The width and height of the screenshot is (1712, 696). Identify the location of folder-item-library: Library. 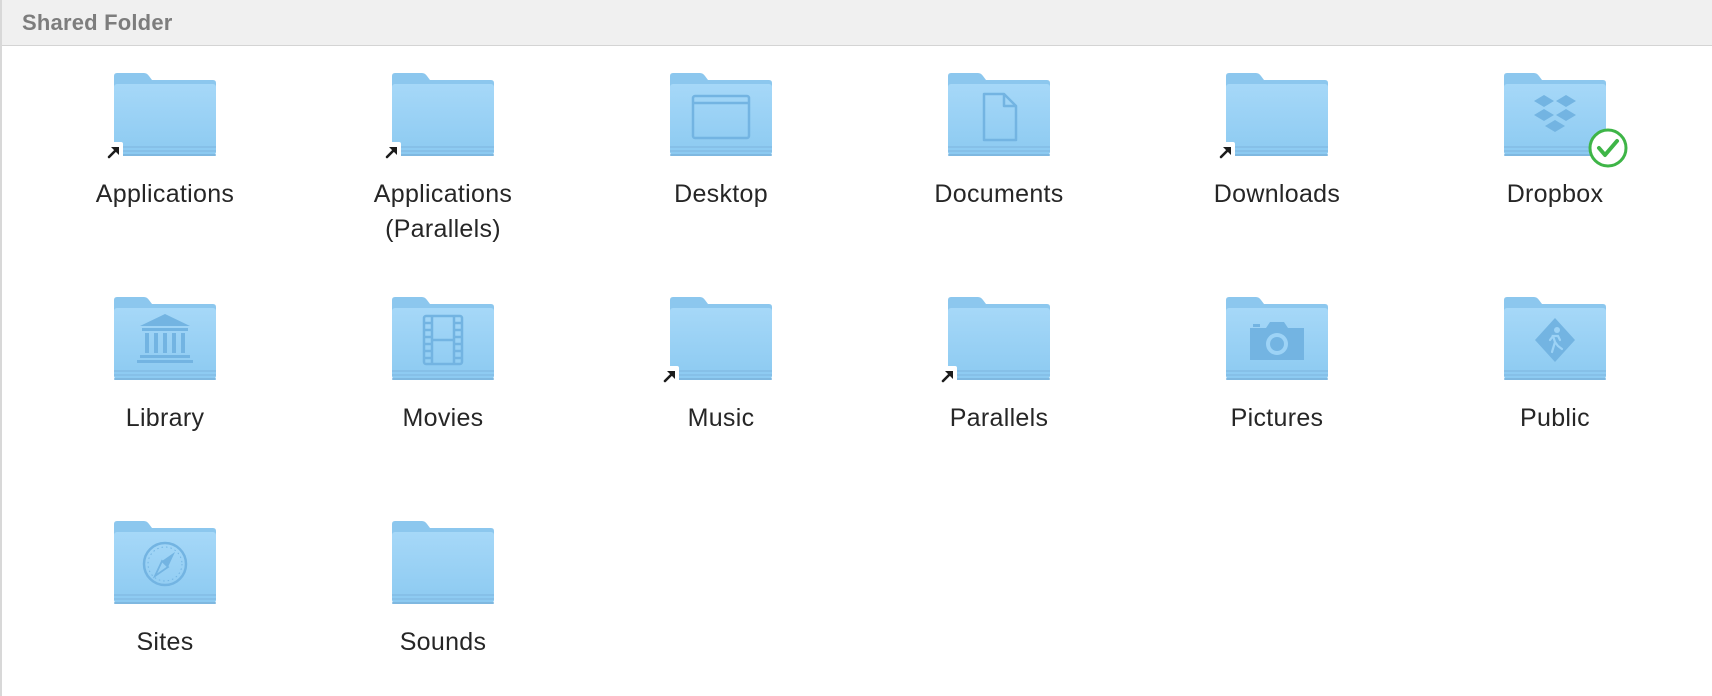
(165, 365).